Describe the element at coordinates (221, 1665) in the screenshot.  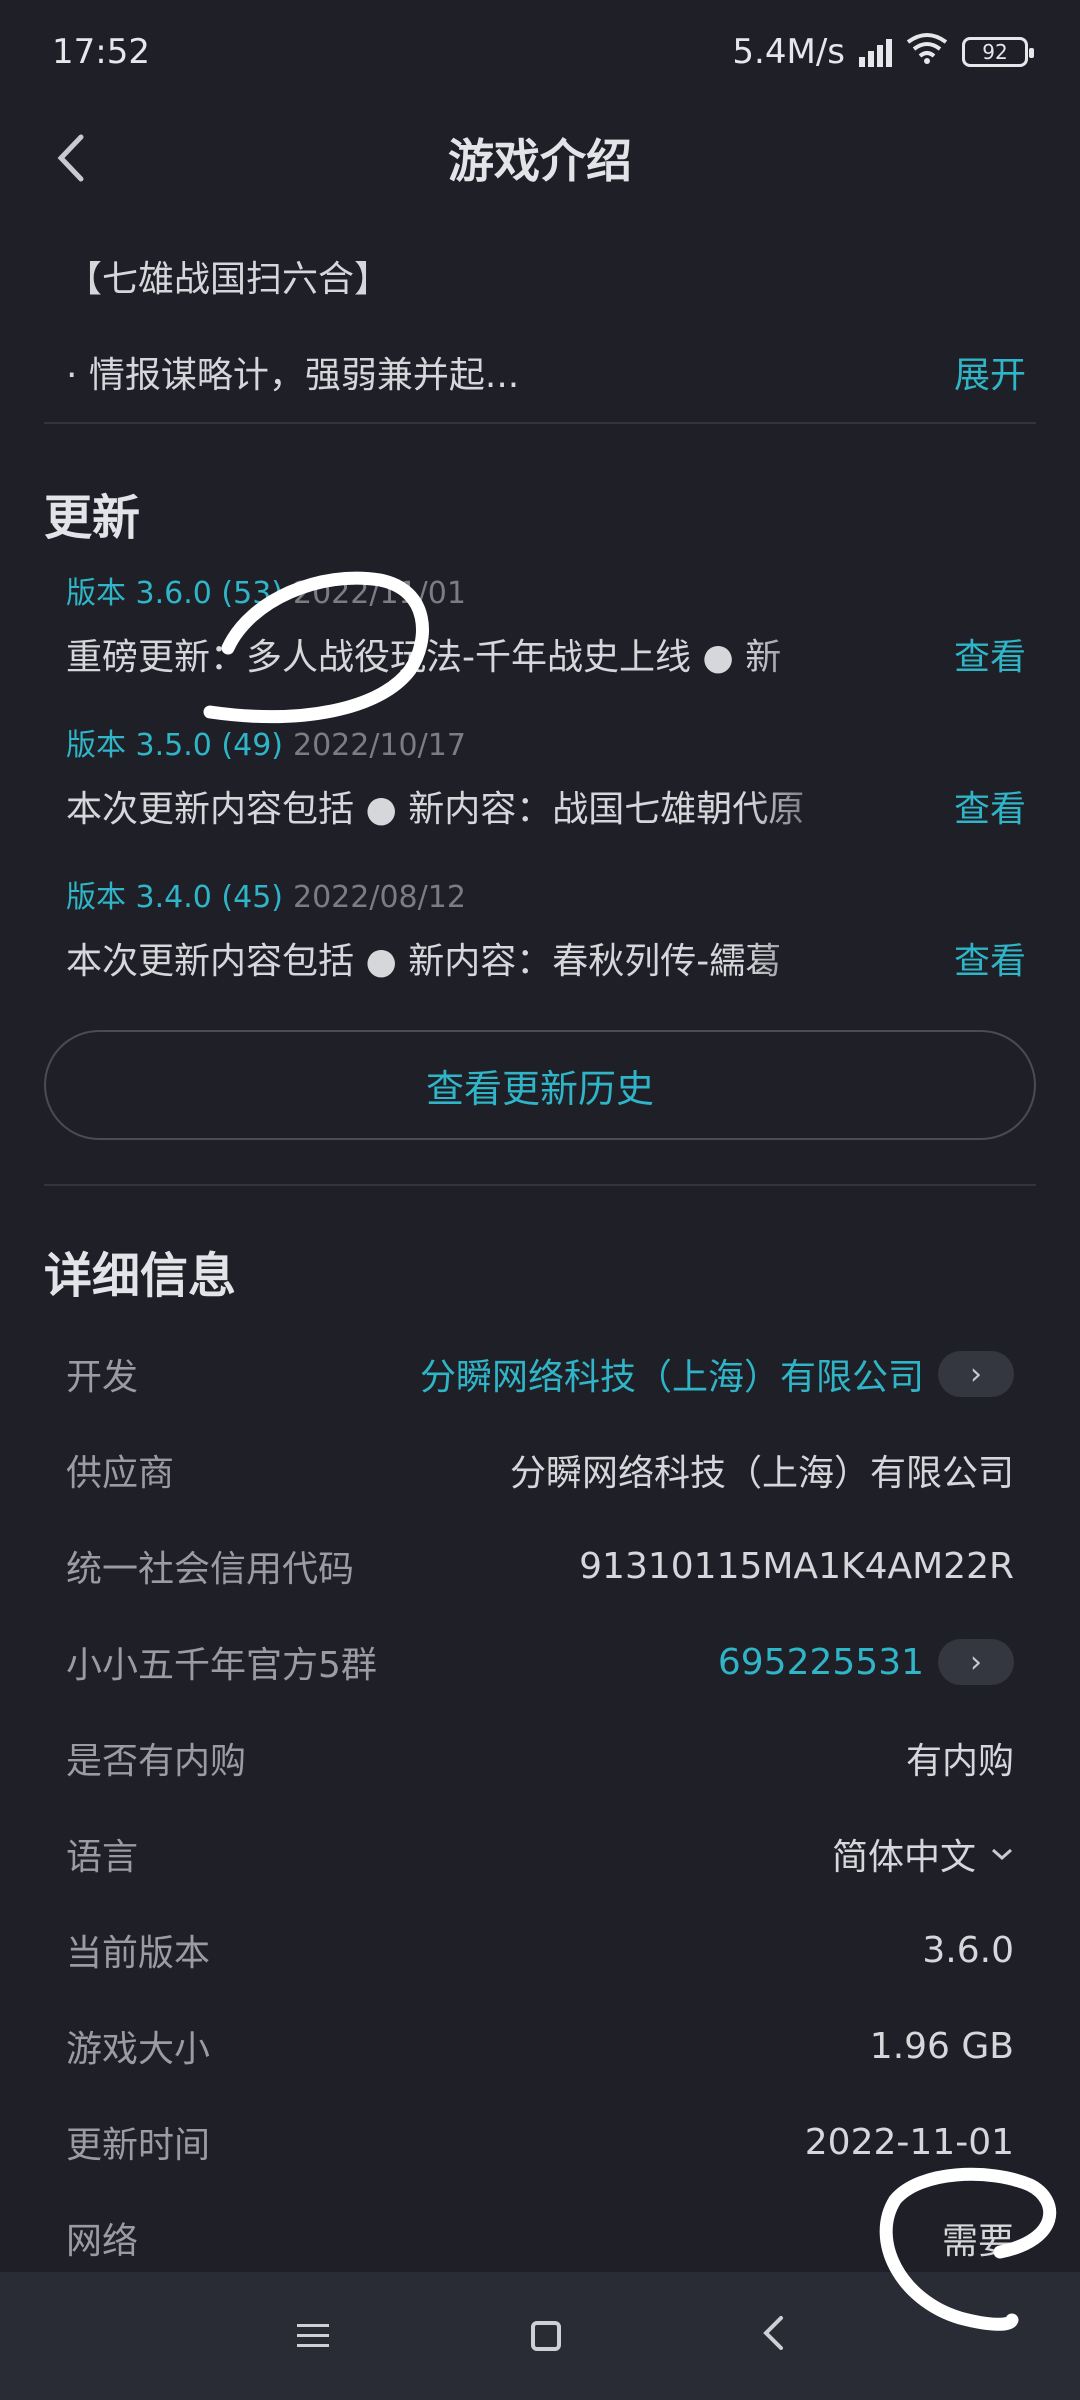
I see `info-label: 小小五千年官方5群` at that location.